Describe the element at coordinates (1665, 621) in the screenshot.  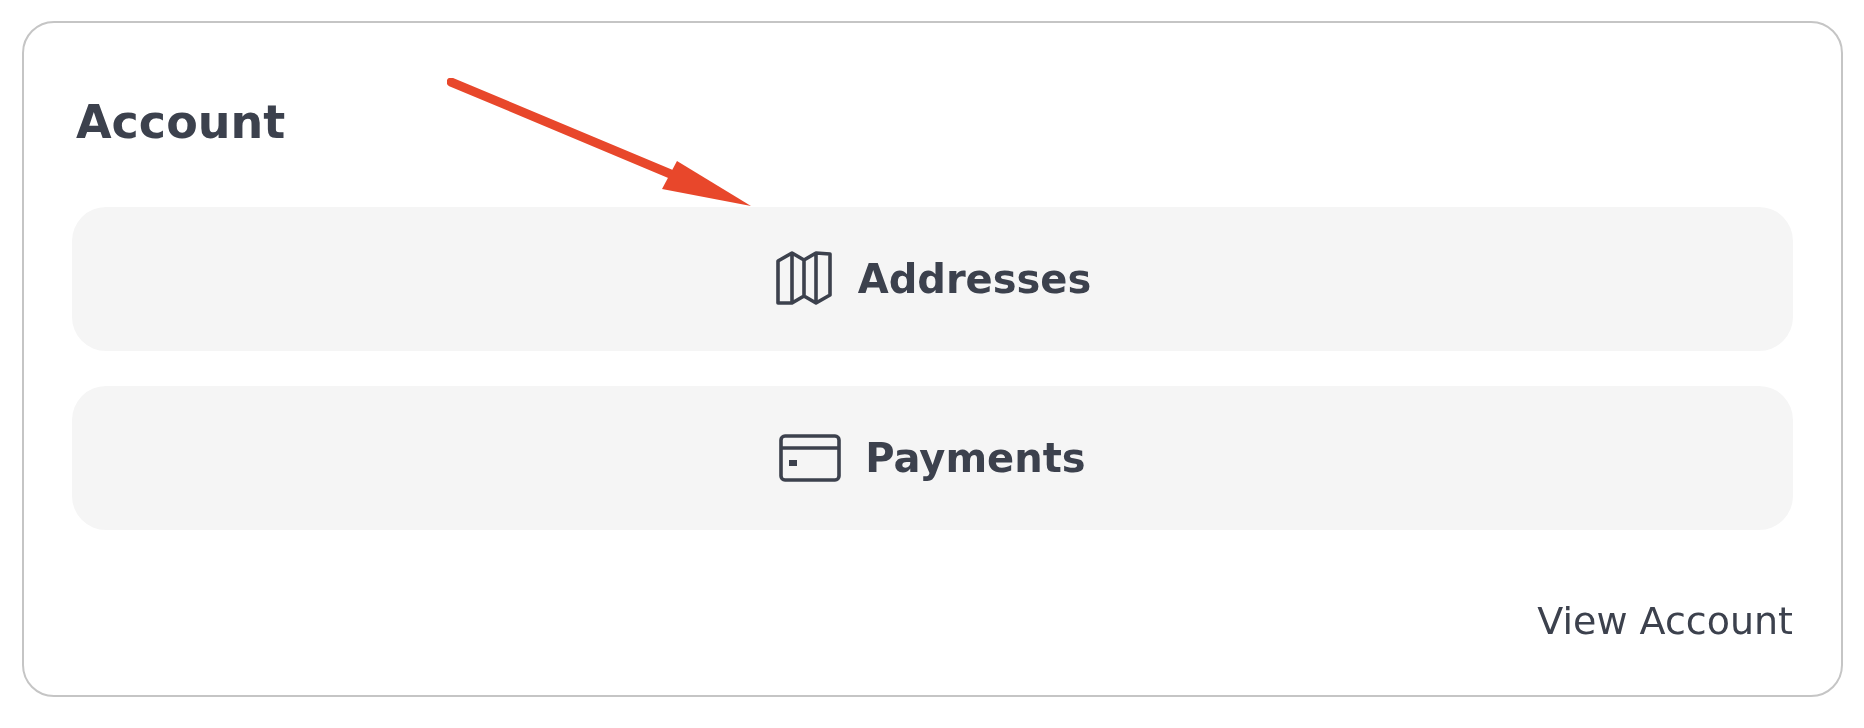
I see `view-account-link: View Account` at that location.